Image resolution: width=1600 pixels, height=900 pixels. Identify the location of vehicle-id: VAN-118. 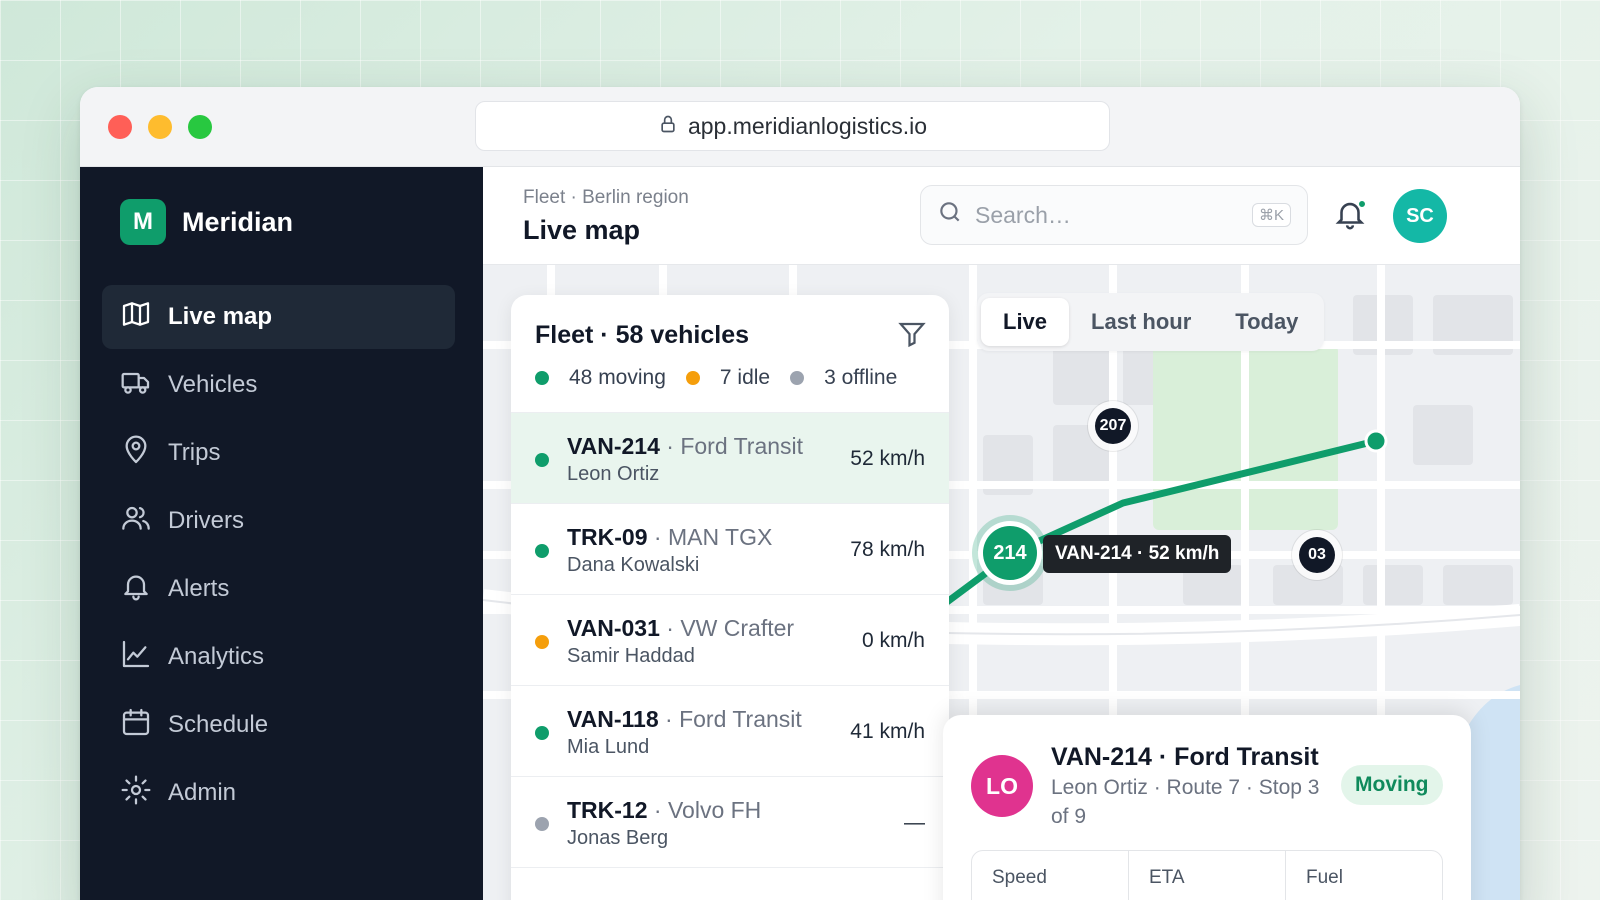
(613, 719).